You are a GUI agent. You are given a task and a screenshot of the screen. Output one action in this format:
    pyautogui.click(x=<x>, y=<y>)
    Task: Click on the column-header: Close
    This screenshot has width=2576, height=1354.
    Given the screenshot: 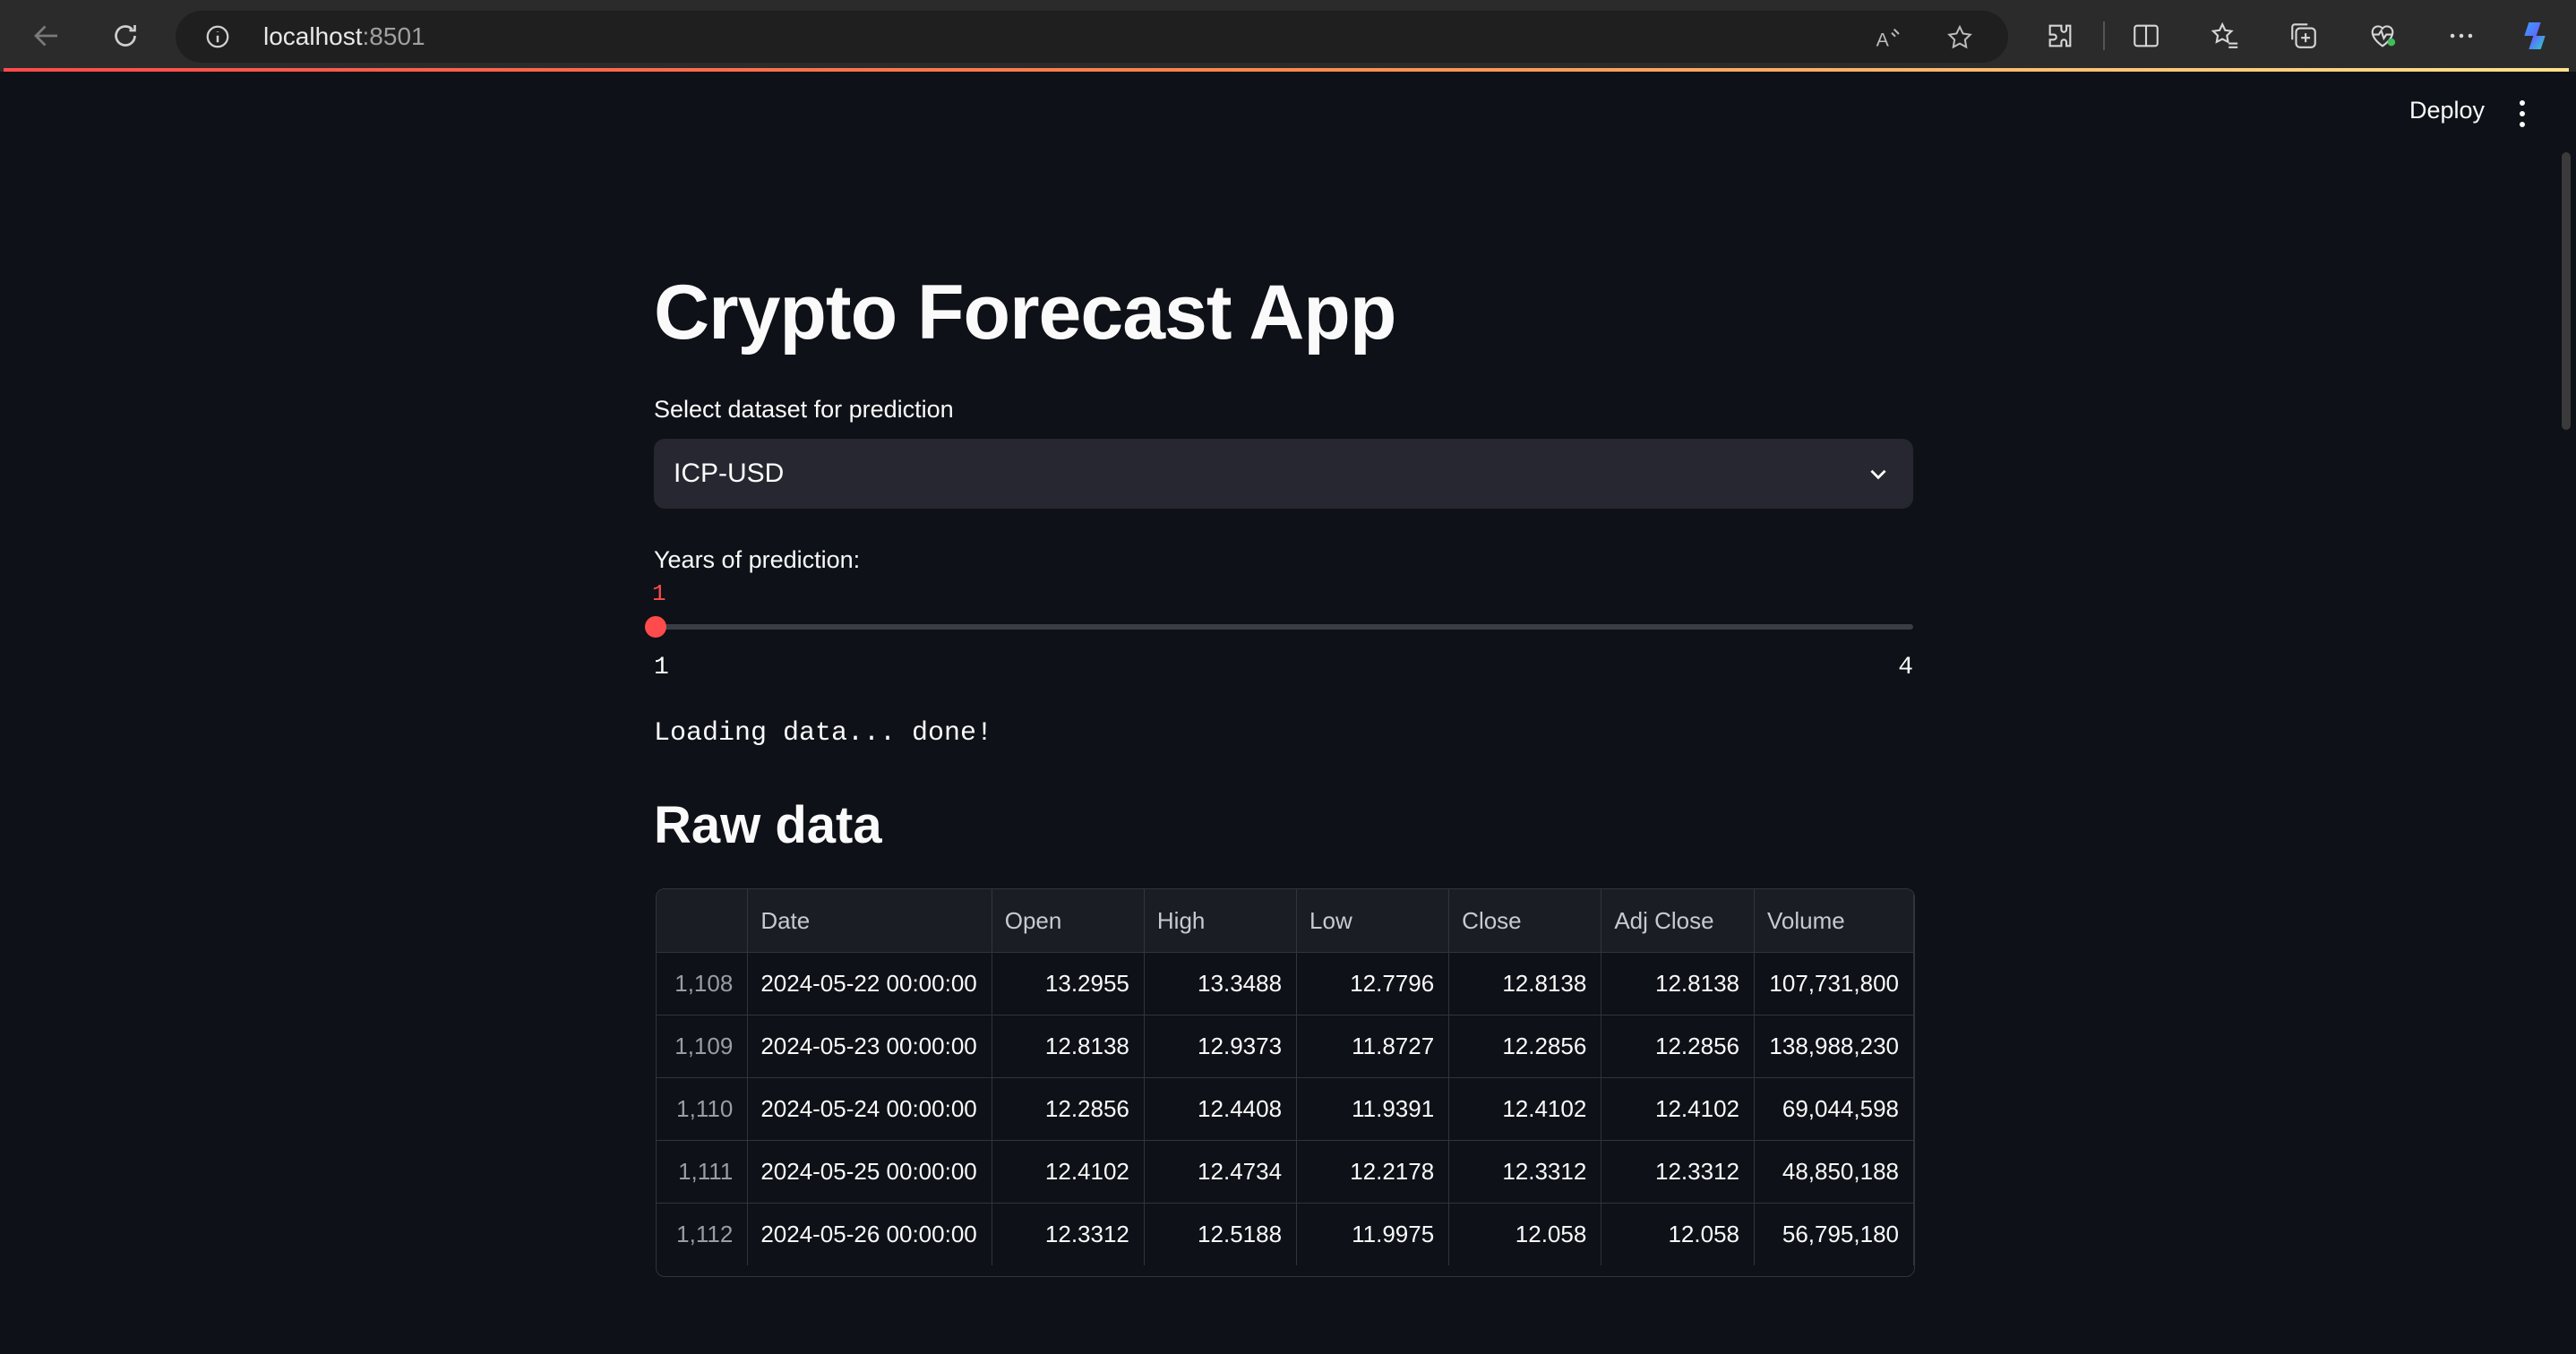 What is the action you would take?
    pyautogui.click(x=1525, y=921)
    